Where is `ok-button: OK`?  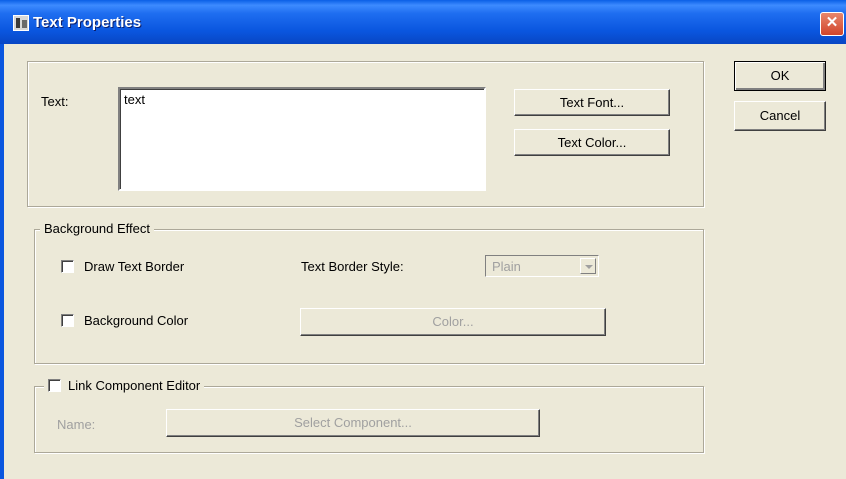
ok-button: OK is located at coordinates (780, 76).